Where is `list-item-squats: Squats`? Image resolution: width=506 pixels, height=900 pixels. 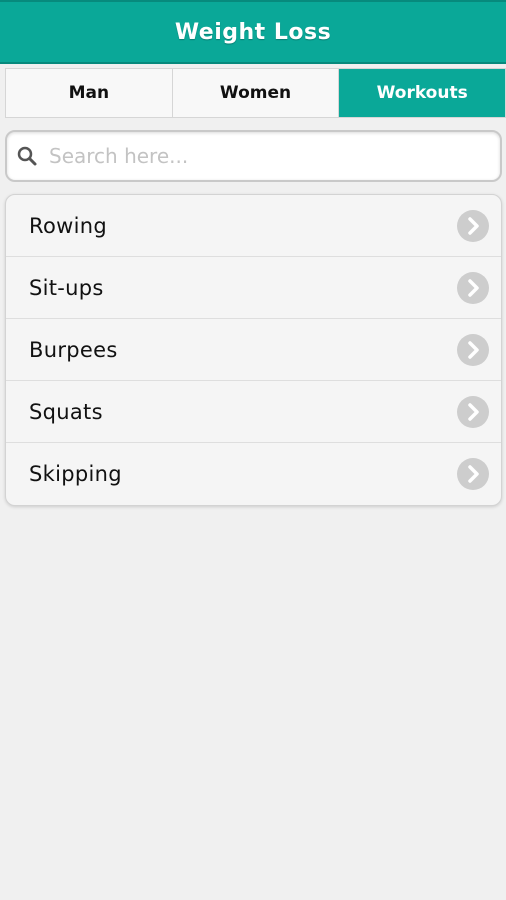
list-item-squats: Squats is located at coordinates (253, 412).